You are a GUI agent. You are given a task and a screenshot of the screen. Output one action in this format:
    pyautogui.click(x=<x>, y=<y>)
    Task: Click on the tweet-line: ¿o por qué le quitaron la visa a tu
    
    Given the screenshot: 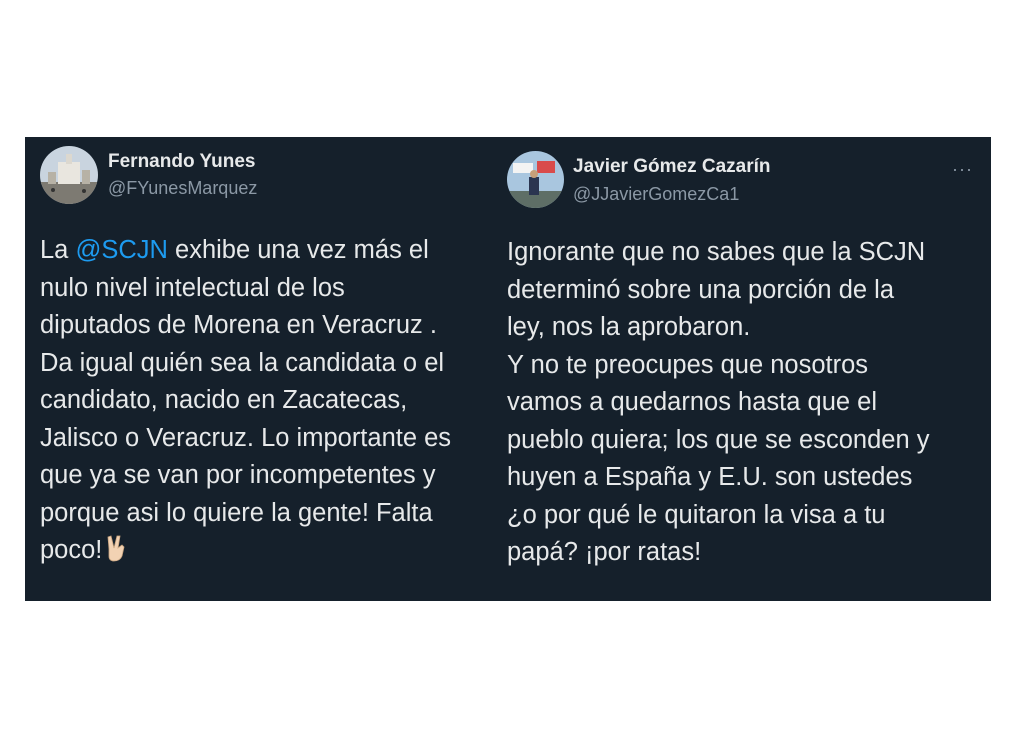 What is the action you would take?
    pyautogui.click(x=696, y=514)
    